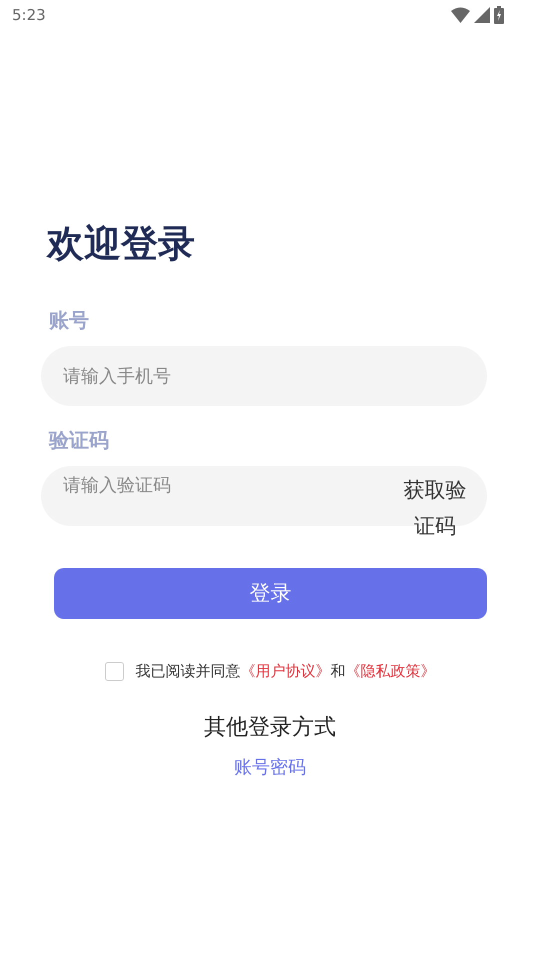  Describe the element at coordinates (69, 320) in the screenshot. I see `field-label: 账号` at that location.